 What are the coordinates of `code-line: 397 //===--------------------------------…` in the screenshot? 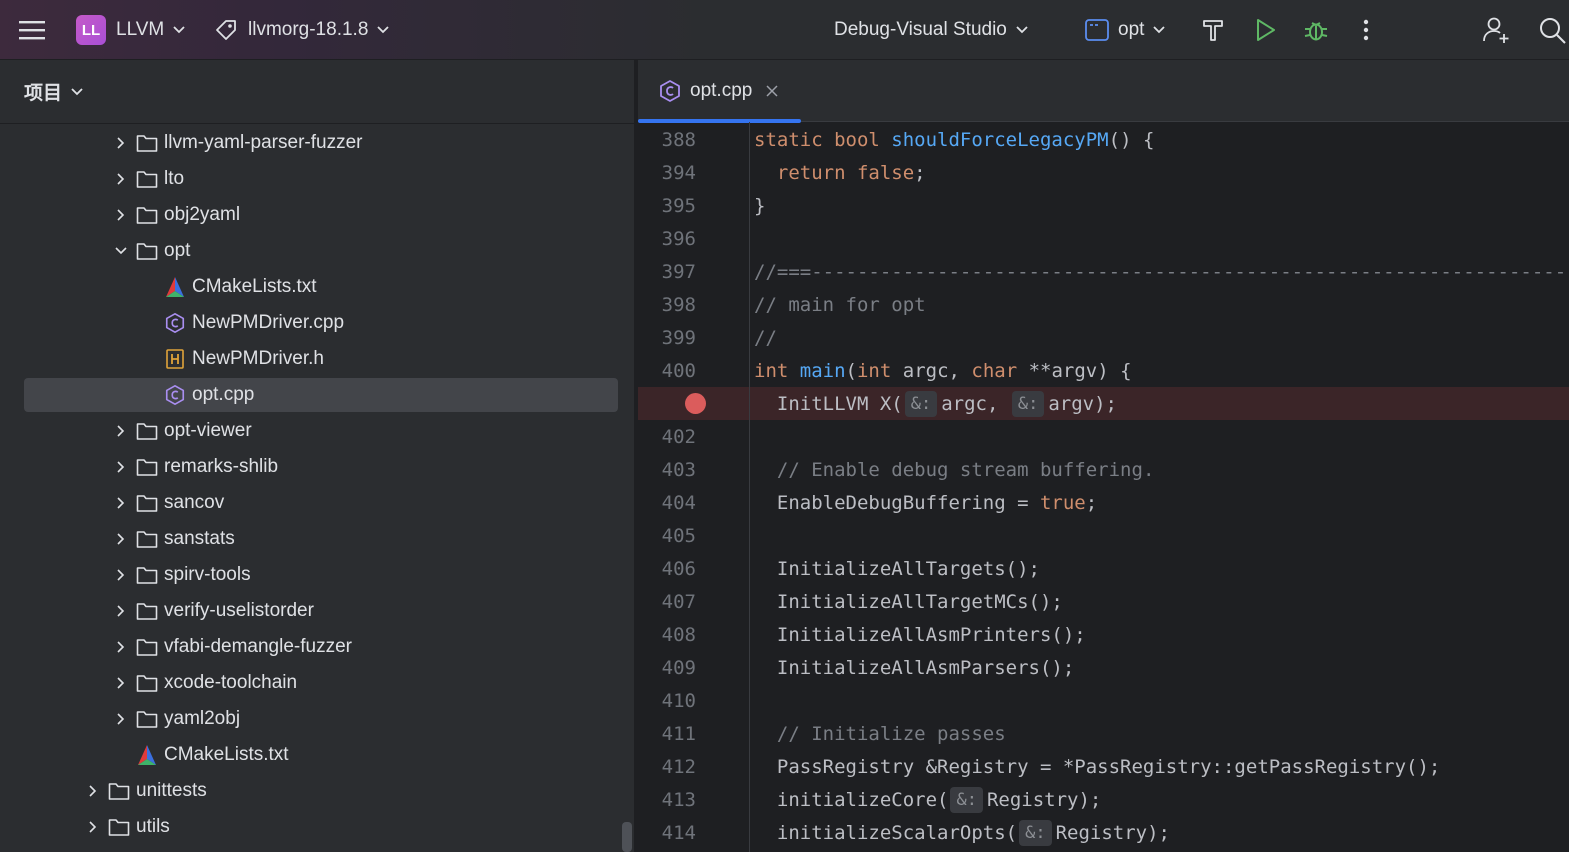 It's located at (1103, 271).